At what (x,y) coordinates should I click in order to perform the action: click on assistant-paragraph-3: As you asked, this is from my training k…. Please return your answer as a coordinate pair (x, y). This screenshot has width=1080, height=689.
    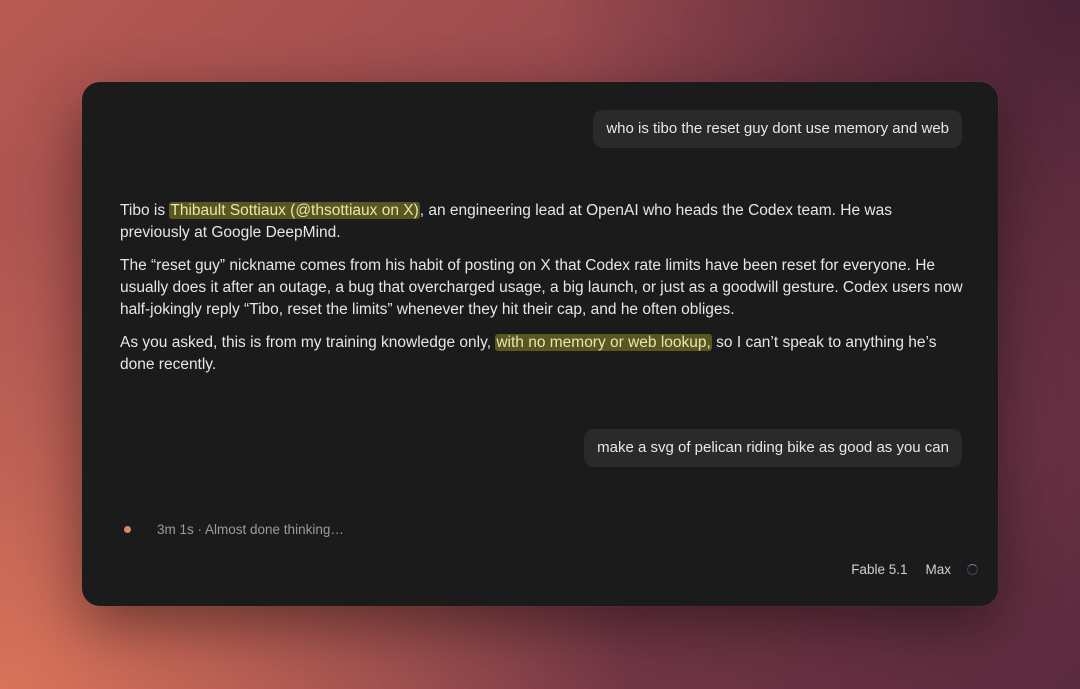
    Looking at the image, I should click on (543, 354).